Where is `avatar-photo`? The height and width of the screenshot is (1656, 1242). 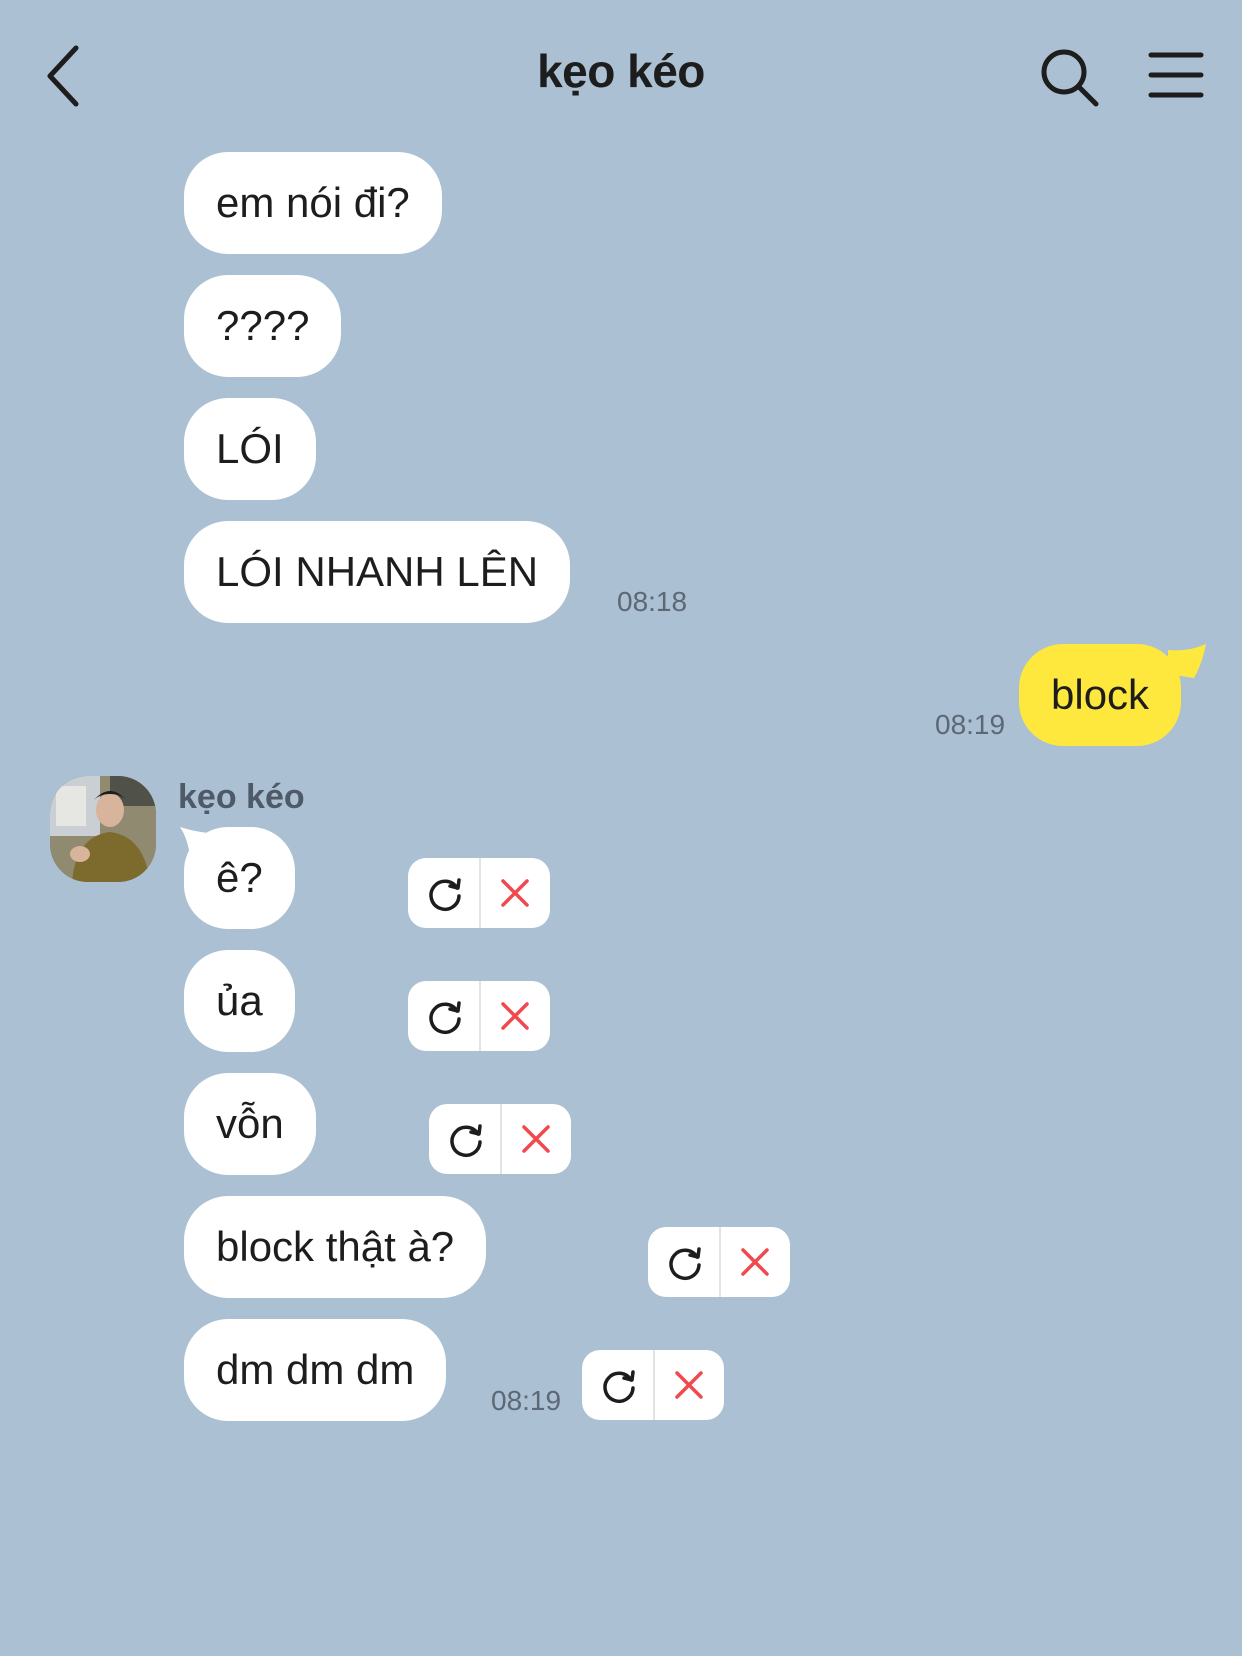 avatar-photo is located at coordinates (103, 829).